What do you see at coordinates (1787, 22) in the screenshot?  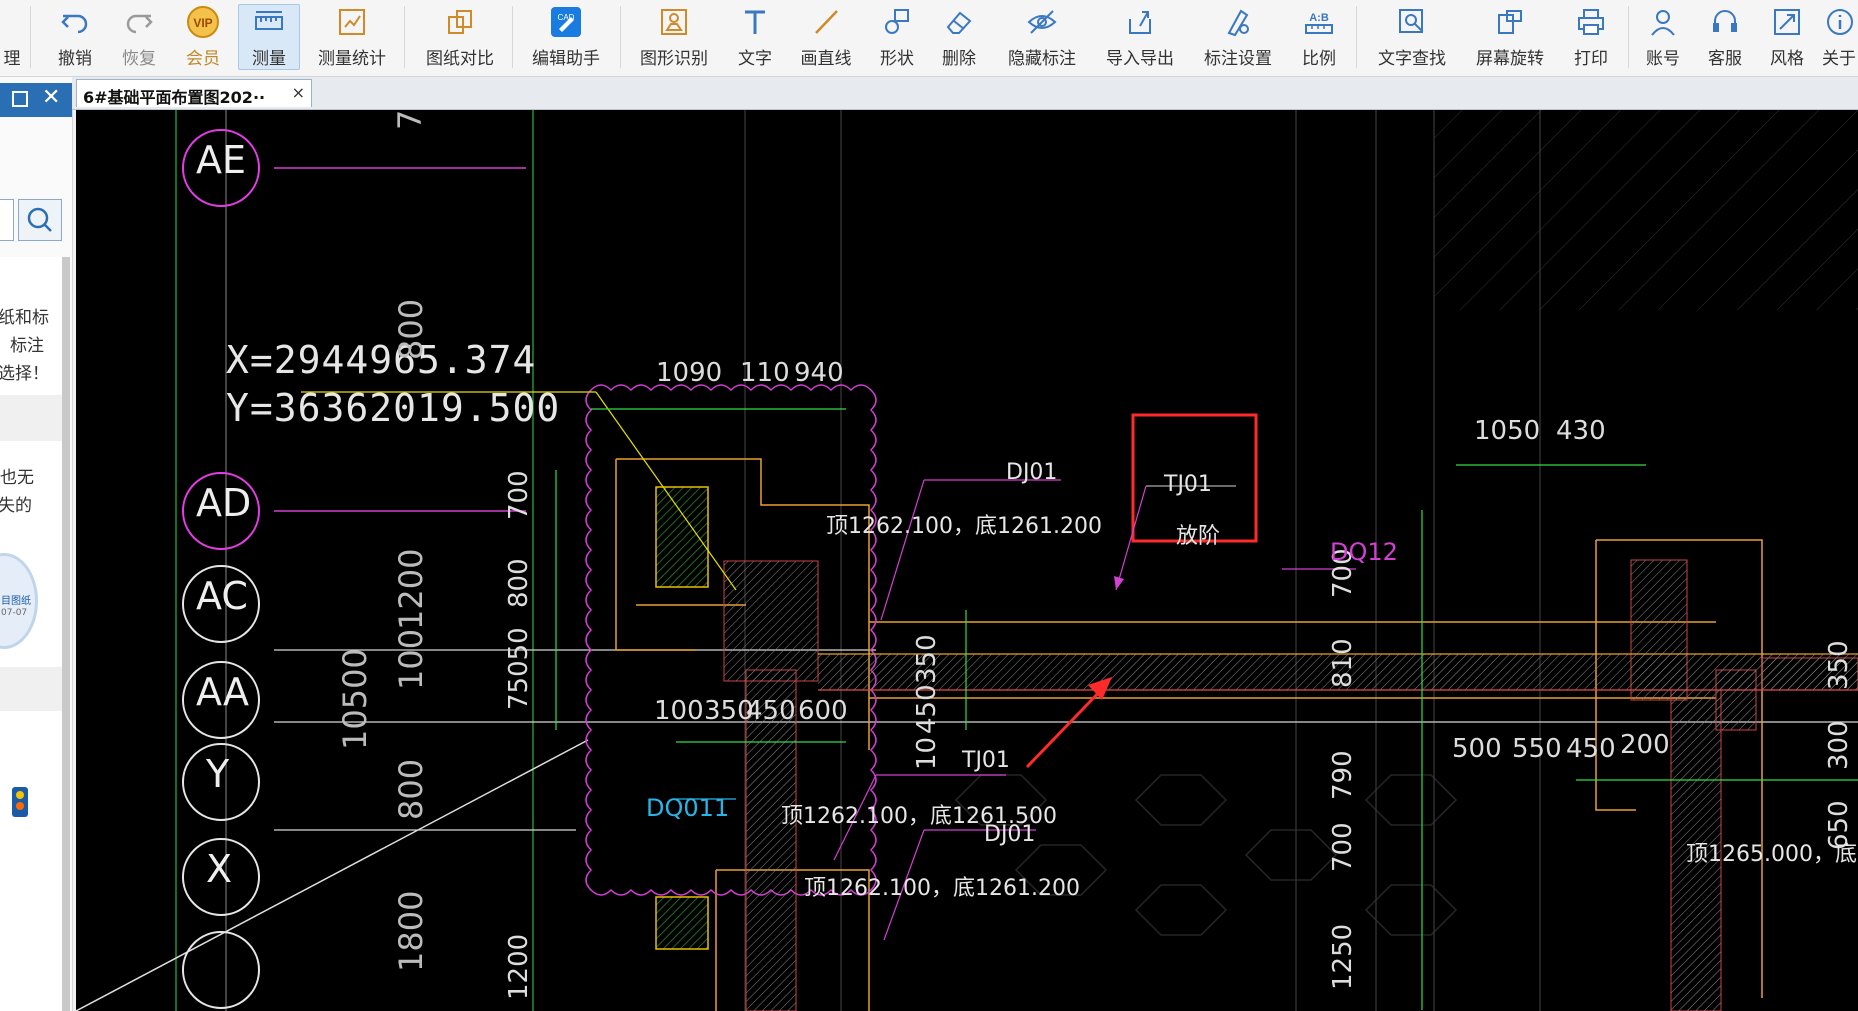 I see `style-icon` at bounding box center [1787, 22].